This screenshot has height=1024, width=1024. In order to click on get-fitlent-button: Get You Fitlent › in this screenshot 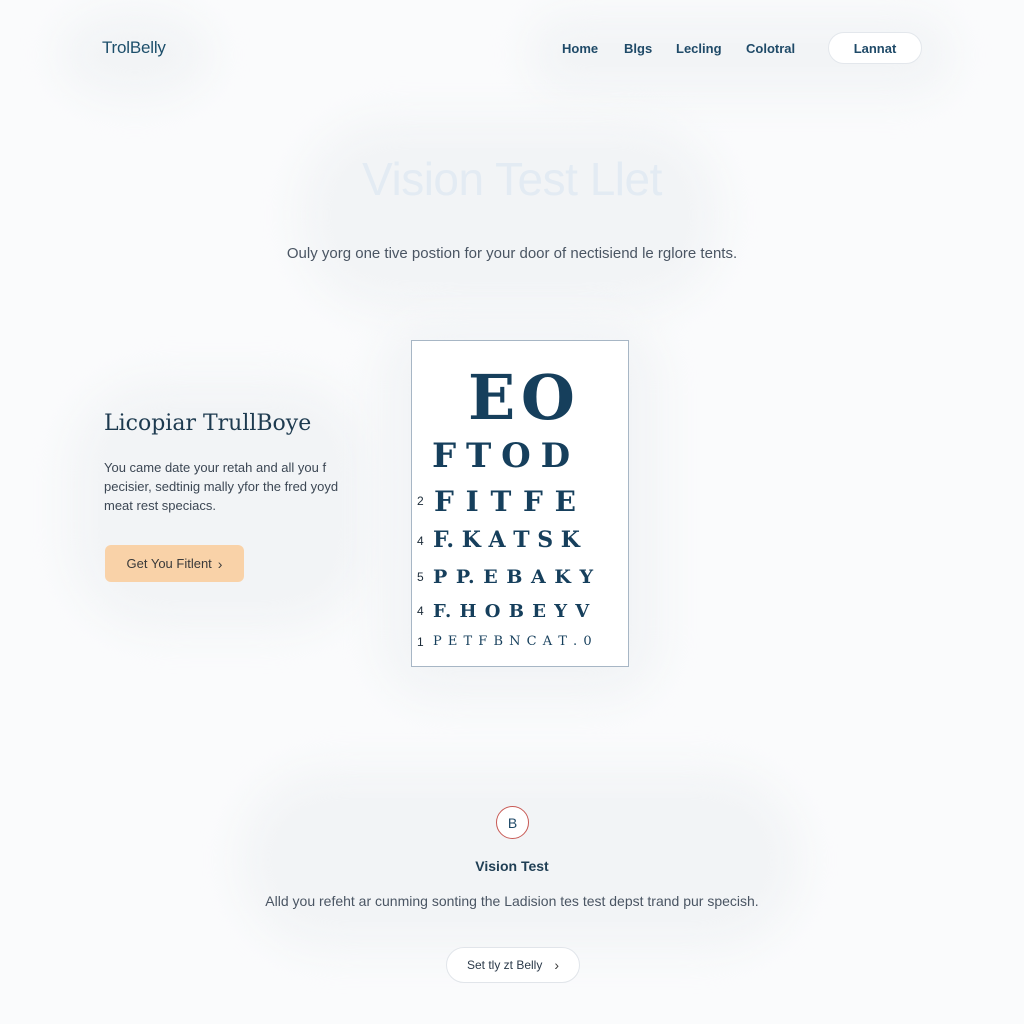, I will do `click(174, 563)`.